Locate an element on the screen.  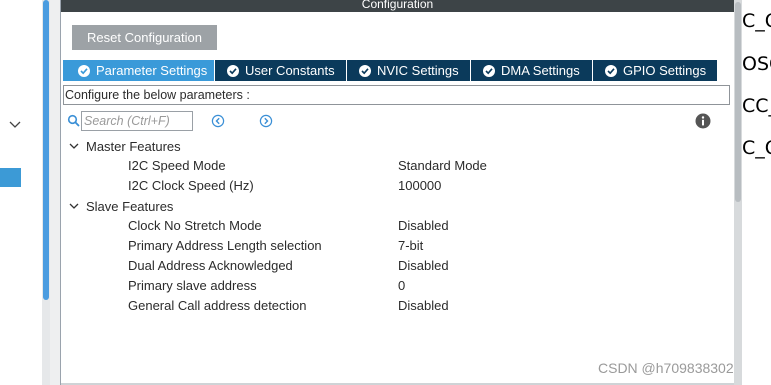
param-row: General Call address detection Disabled is located at coordinates (396, 306).